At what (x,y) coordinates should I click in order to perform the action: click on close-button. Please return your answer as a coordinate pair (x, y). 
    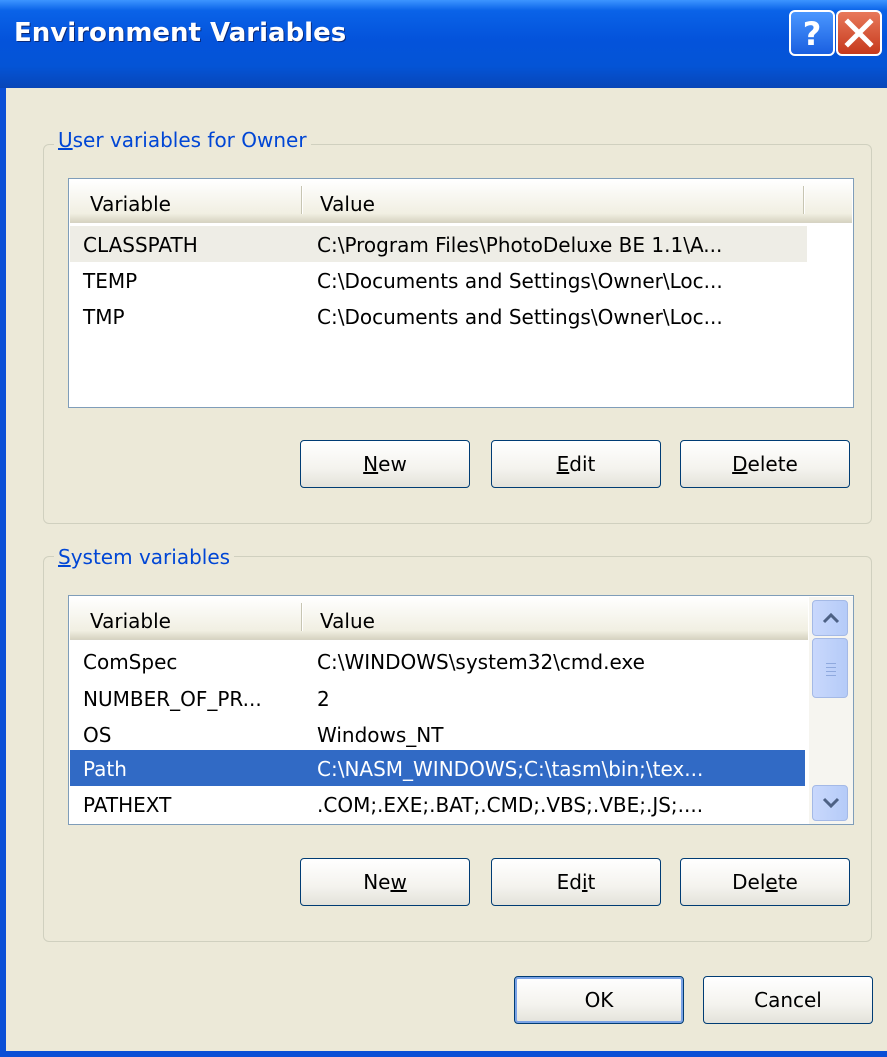
    Looking at the image, I should click on (859, 33).